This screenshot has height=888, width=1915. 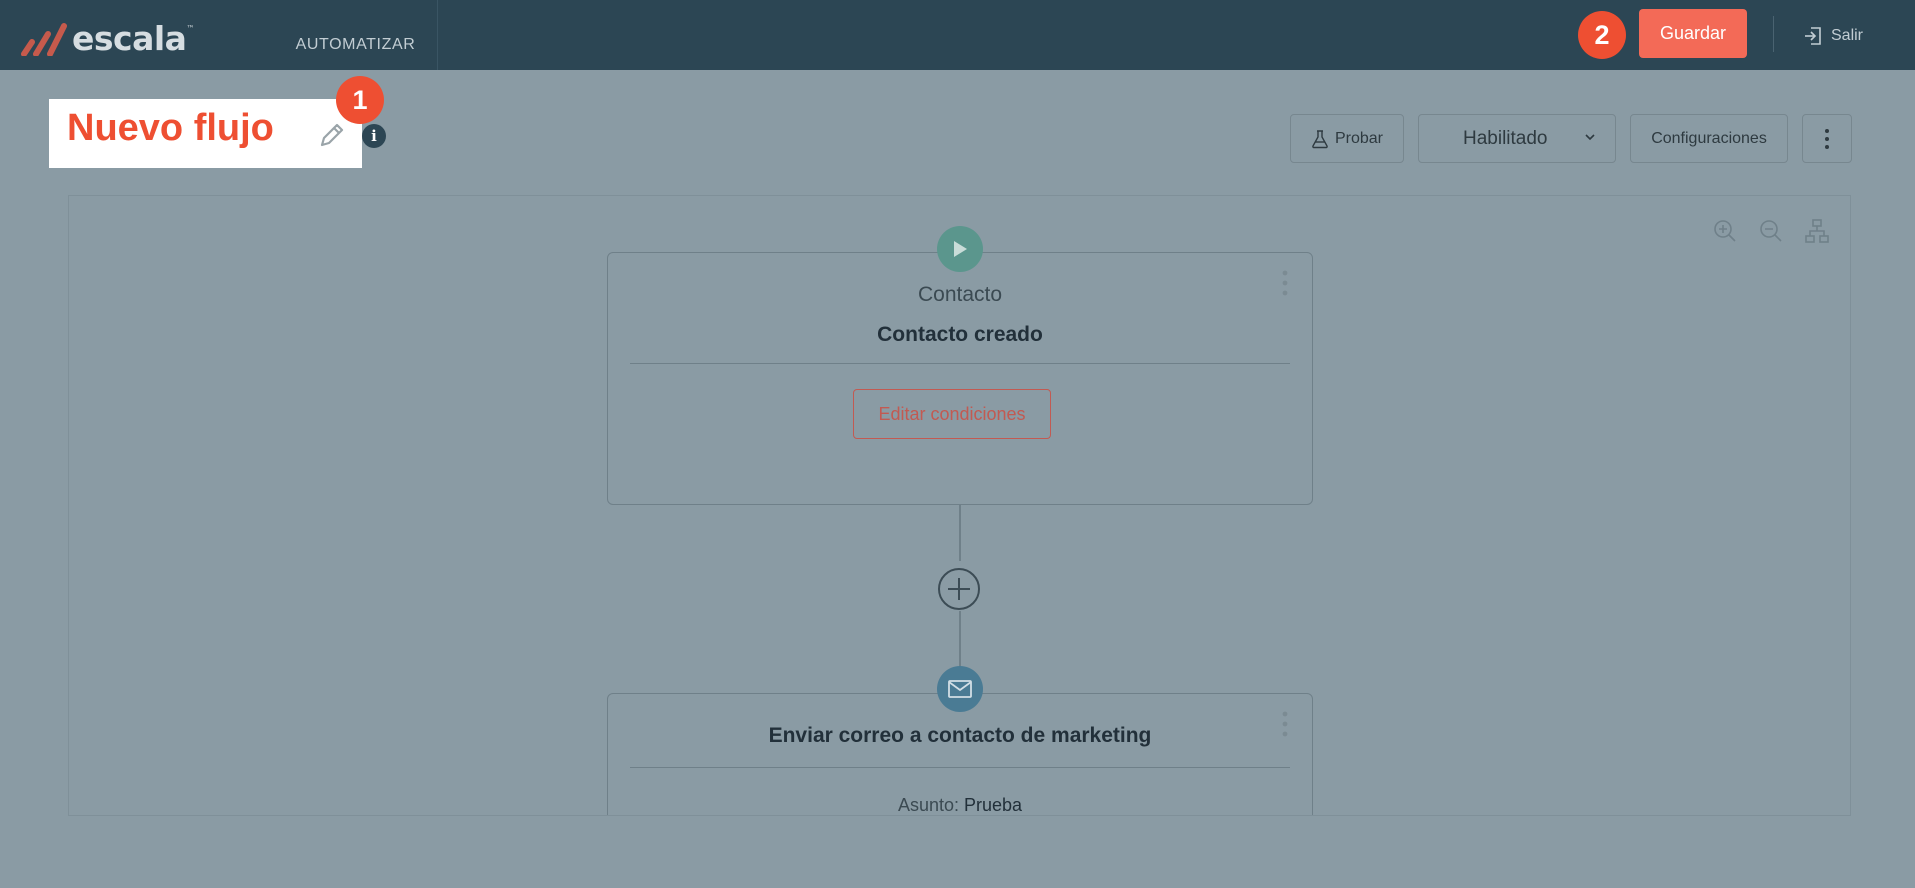 I want to click on test-button: Probar, so click(x=1347, y=138).